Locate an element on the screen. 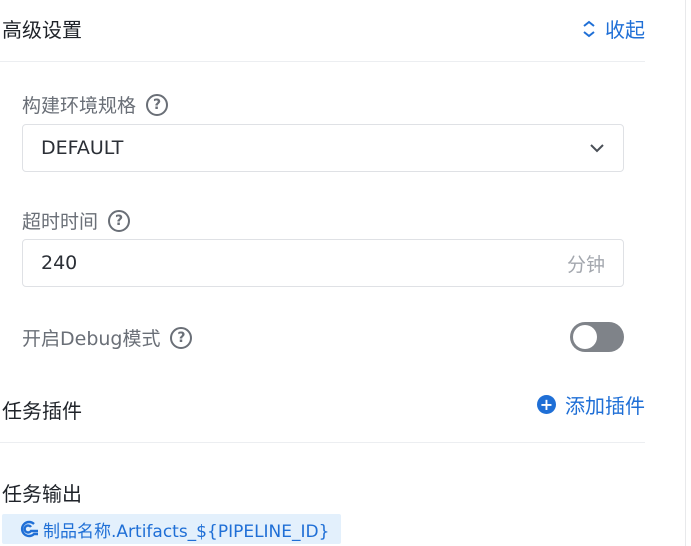 The width and height of the screenshot is (691, 546). chevrons-up-icon is located at coordinates (589, 28).